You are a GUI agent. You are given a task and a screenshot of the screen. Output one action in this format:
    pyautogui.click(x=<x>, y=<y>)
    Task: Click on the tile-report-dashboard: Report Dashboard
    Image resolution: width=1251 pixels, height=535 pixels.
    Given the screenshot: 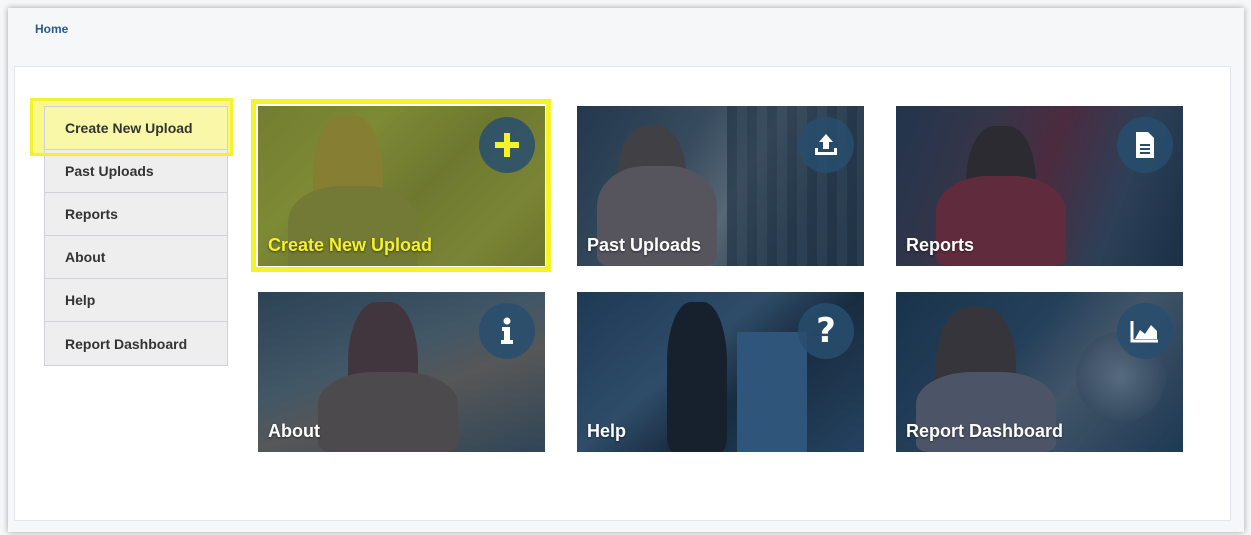 What is the action you would take?
    pyautogui.click(x=1039, y=372)
    